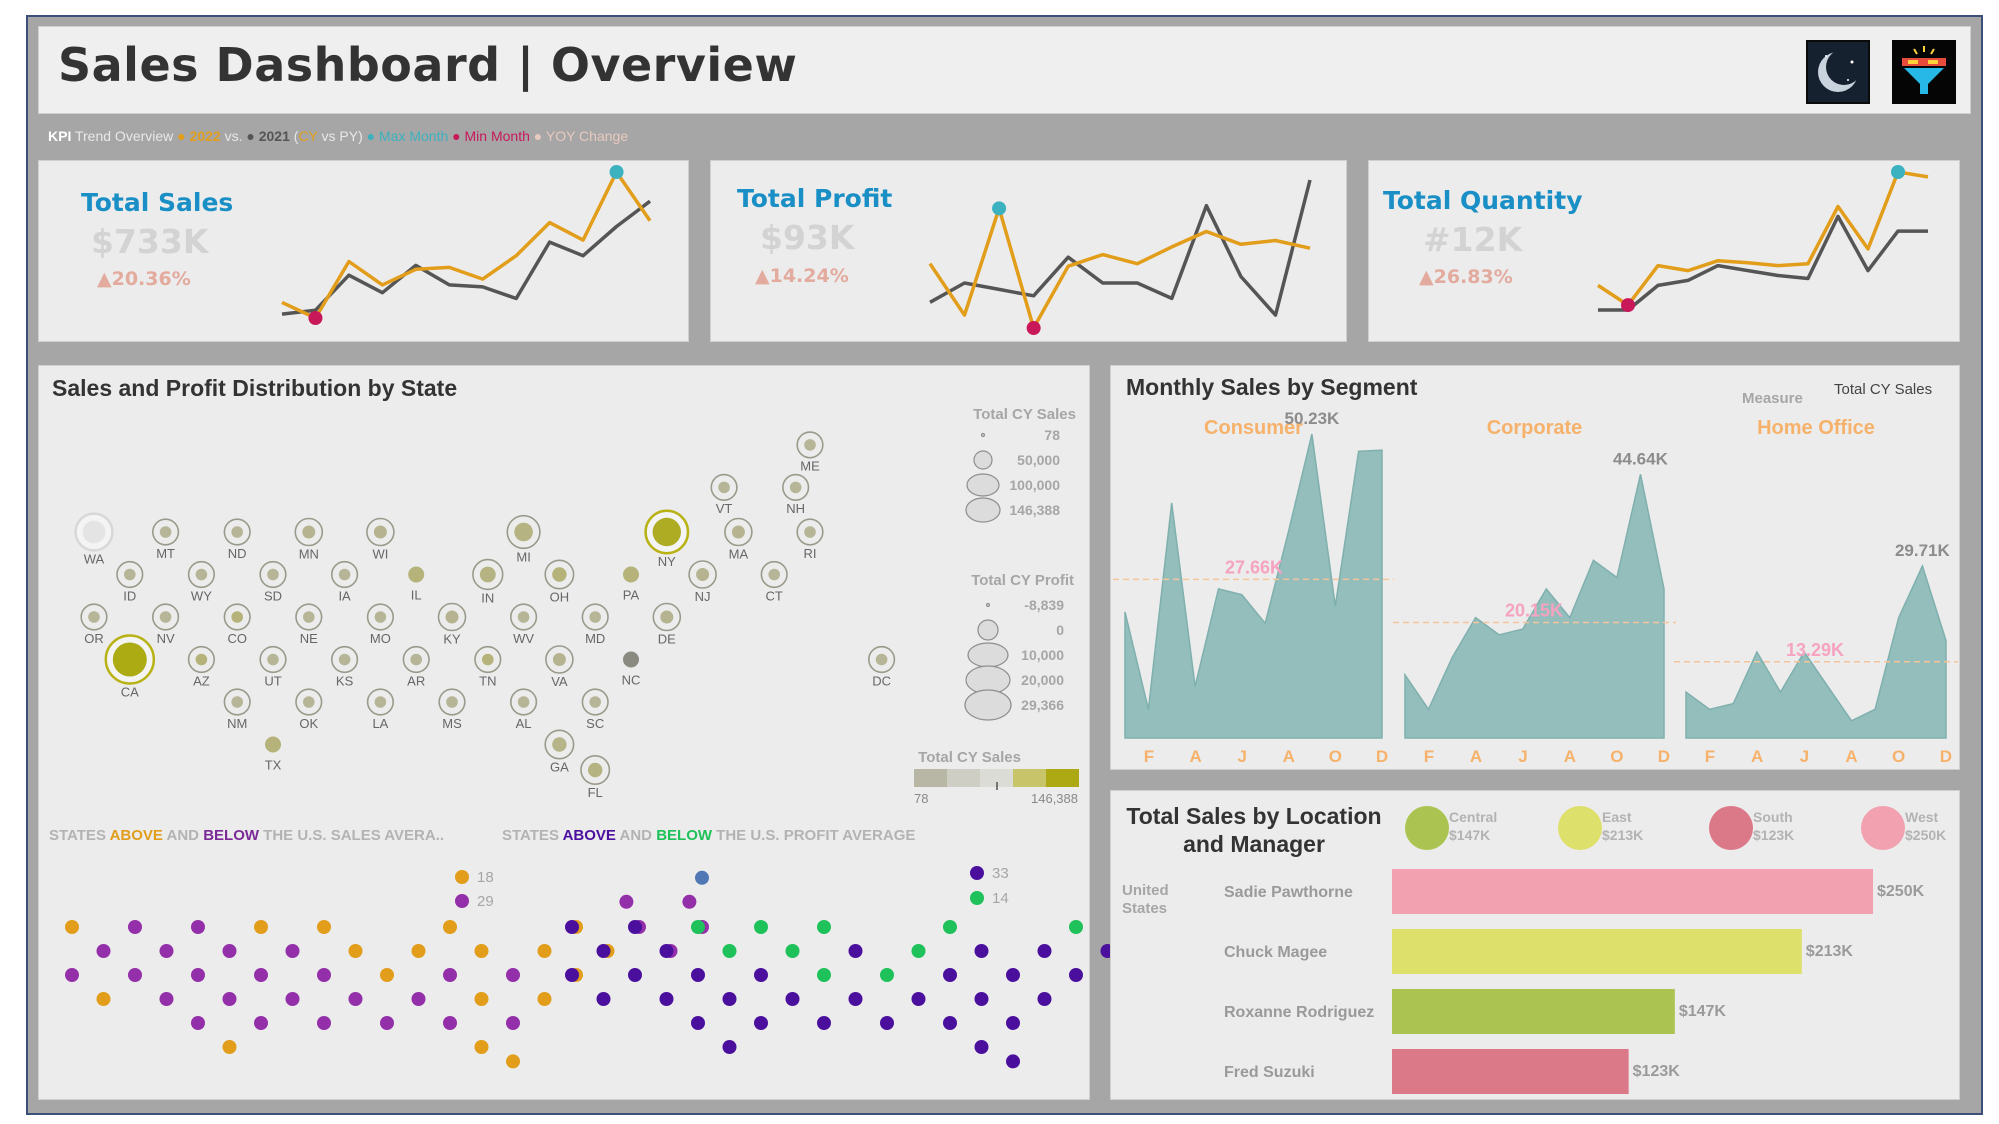 Image resolution: width=1999 pixels, height=1124 pixels. I want to click on region-circle-south, so click(1731, 828).